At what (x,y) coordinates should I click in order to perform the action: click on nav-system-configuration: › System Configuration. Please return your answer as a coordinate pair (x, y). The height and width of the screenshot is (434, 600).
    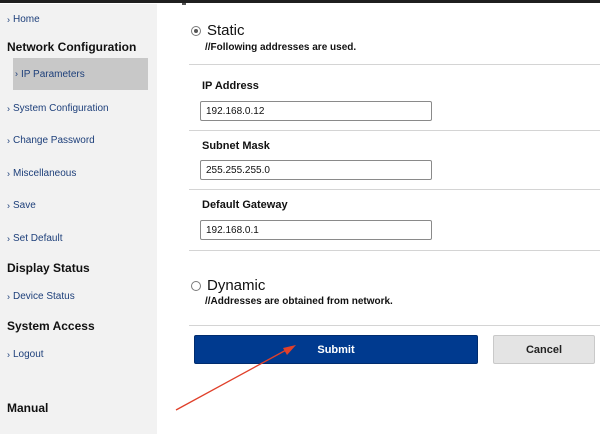
    Looking at the image, I should click on (58, 108).